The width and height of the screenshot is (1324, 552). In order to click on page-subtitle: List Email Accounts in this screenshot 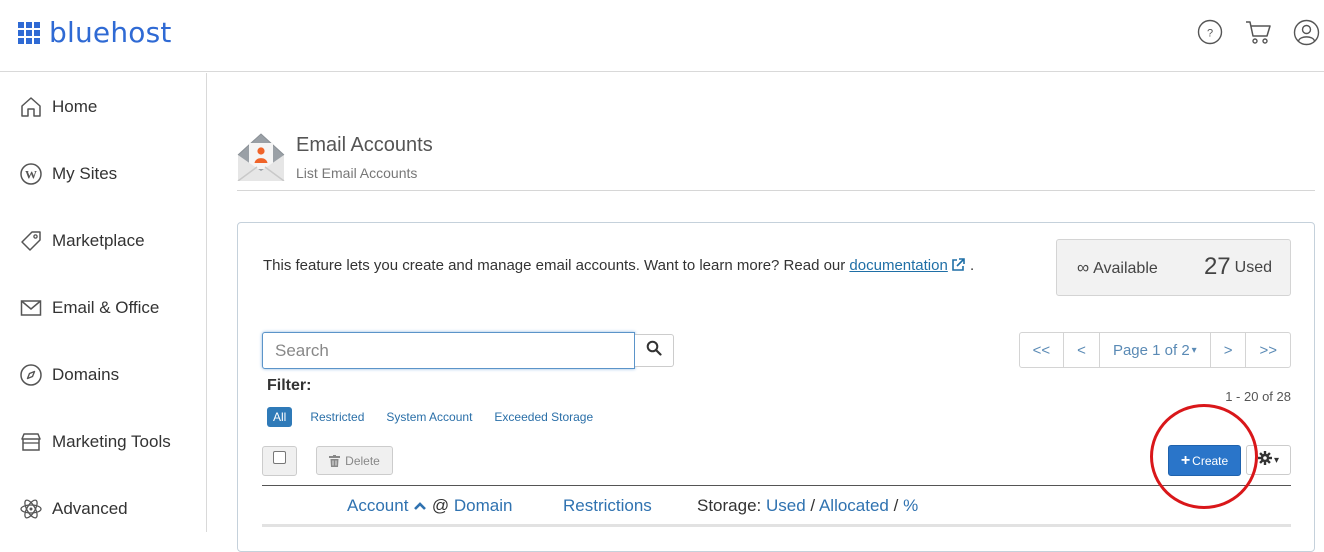, I will do `click(357, 173)`.